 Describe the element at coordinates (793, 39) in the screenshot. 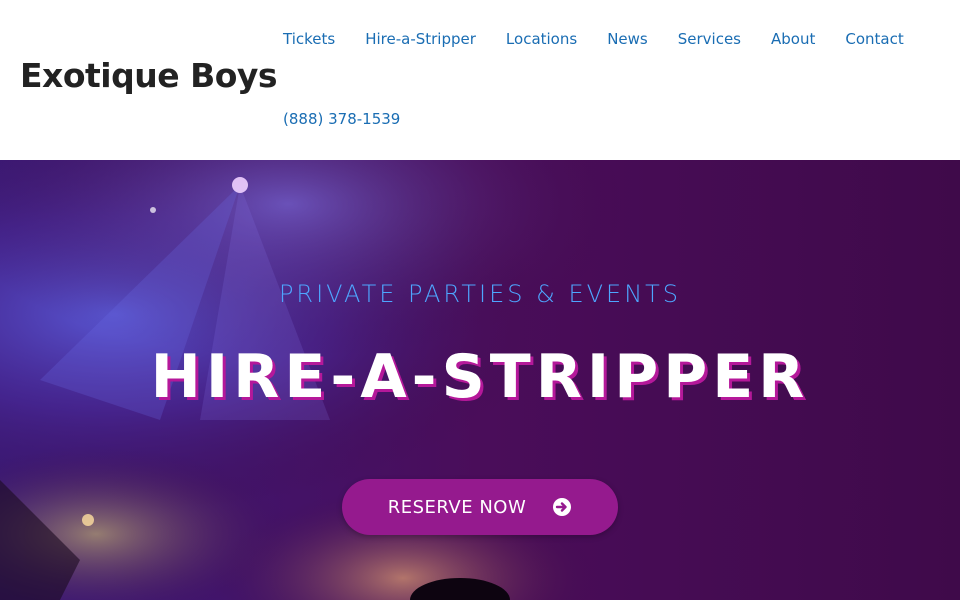

I see `nav-item-about: About` at that location.